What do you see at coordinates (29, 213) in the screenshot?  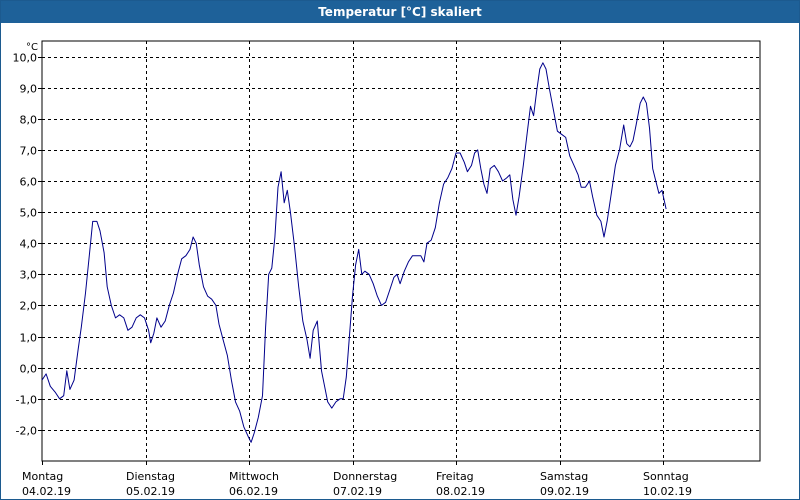 I see `y-tick-label: 5,0` at bounding box center [29, 213].